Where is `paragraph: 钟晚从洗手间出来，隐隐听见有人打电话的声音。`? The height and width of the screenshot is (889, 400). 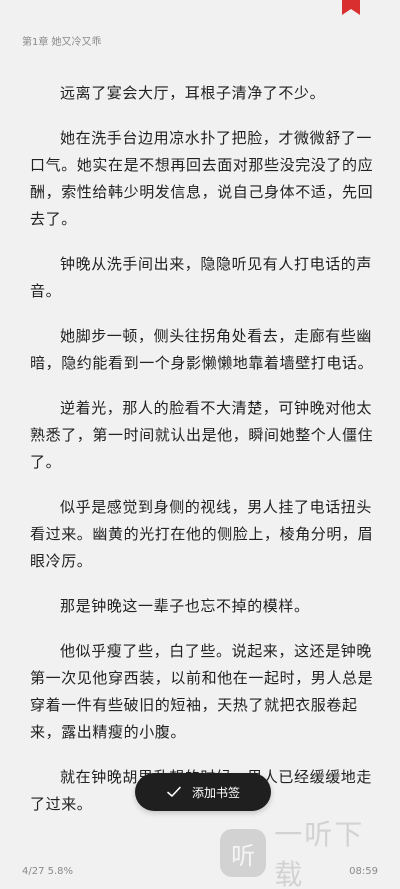
paragraph: 钟晚从洗手间出来，隐隐听见有人打电话的声音。 is located at coordinates (201, 277).